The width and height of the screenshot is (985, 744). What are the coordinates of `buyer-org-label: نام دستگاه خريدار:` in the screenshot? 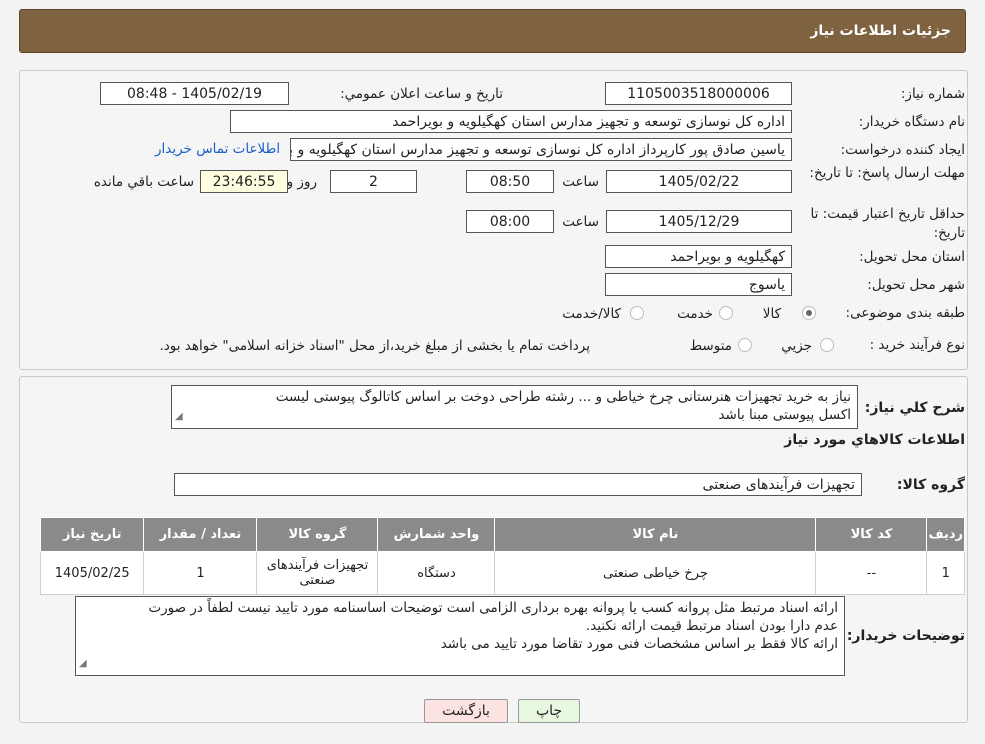 It's located at (911, 122).